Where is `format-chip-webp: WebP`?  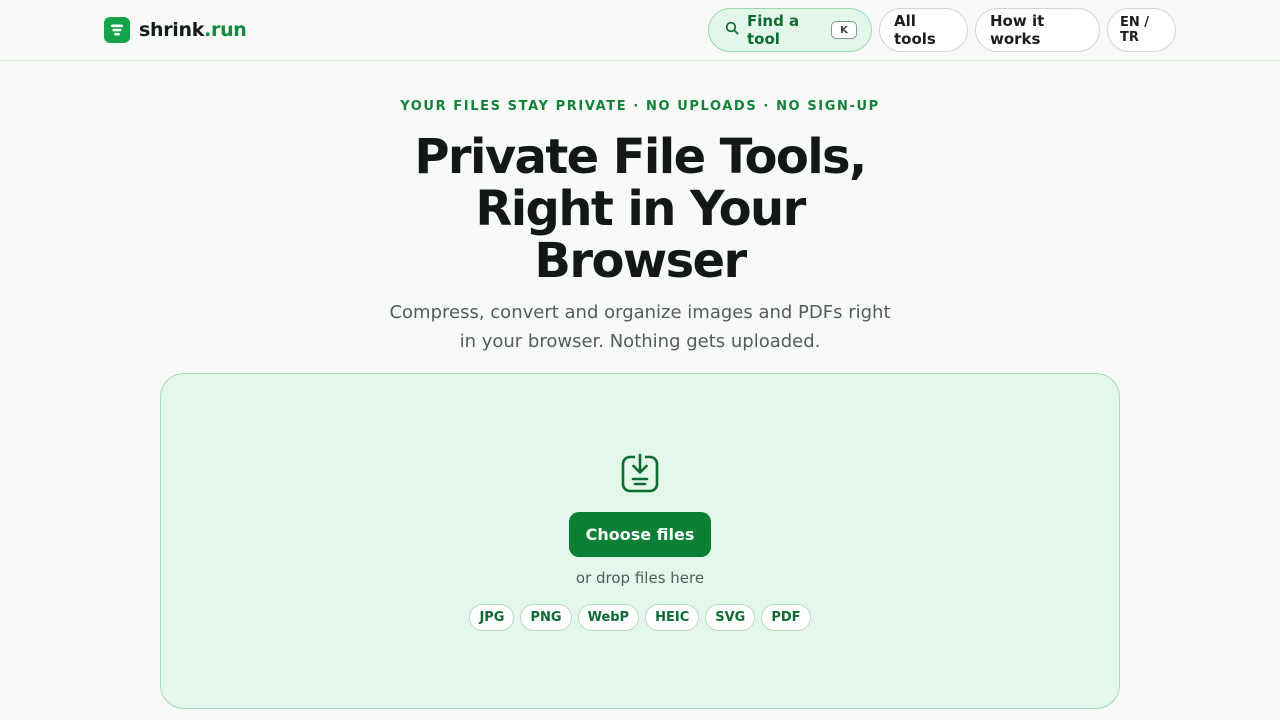
format-chip-webp: WebP is located at coordinates (608, 617).